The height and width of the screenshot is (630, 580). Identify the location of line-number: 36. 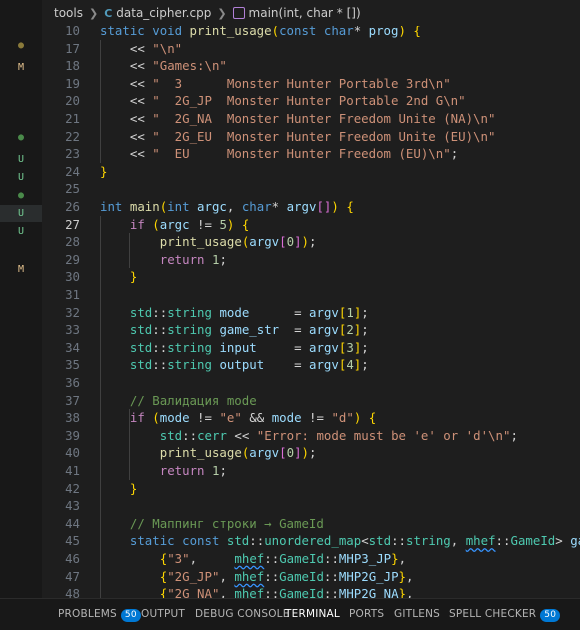
(72, 382).